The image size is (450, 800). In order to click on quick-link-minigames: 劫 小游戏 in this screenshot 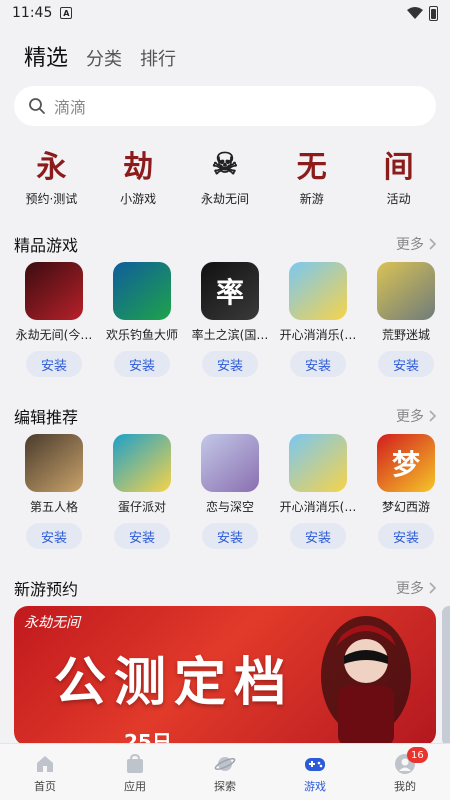, I will do `click(138, 174)`.